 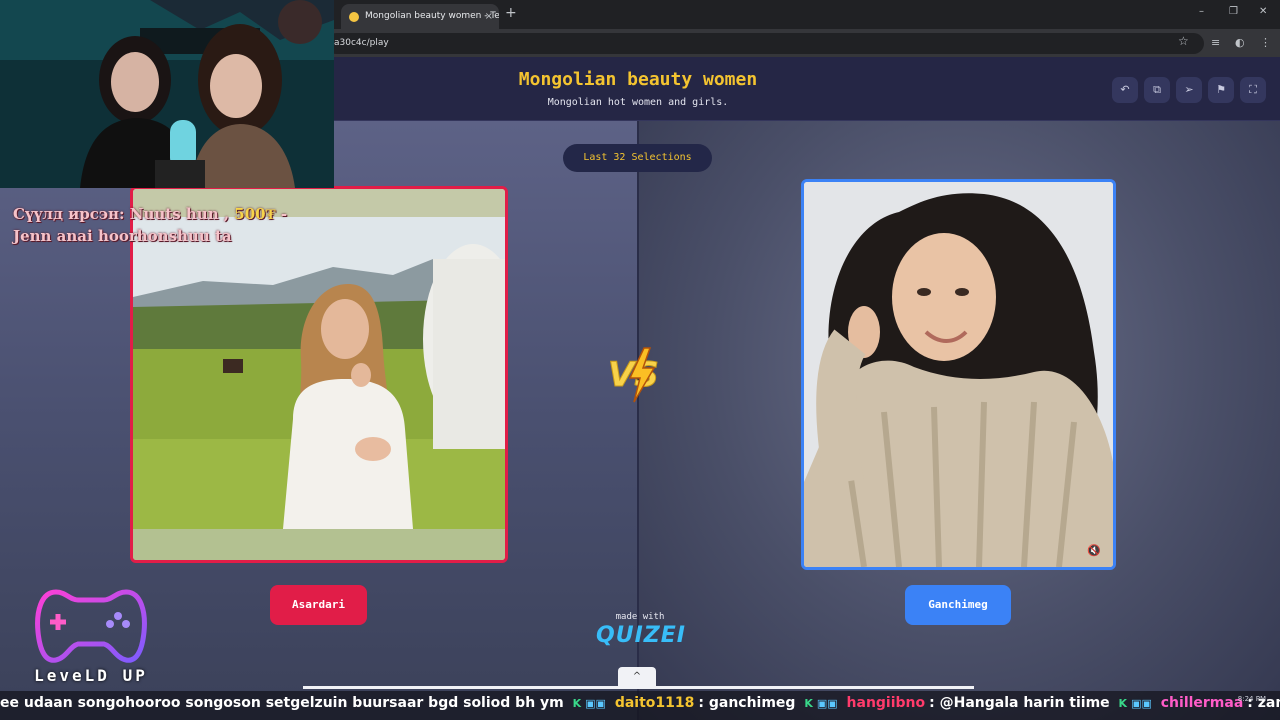 I want to click on send-icon: ➢, so click(x=1189, y=89).